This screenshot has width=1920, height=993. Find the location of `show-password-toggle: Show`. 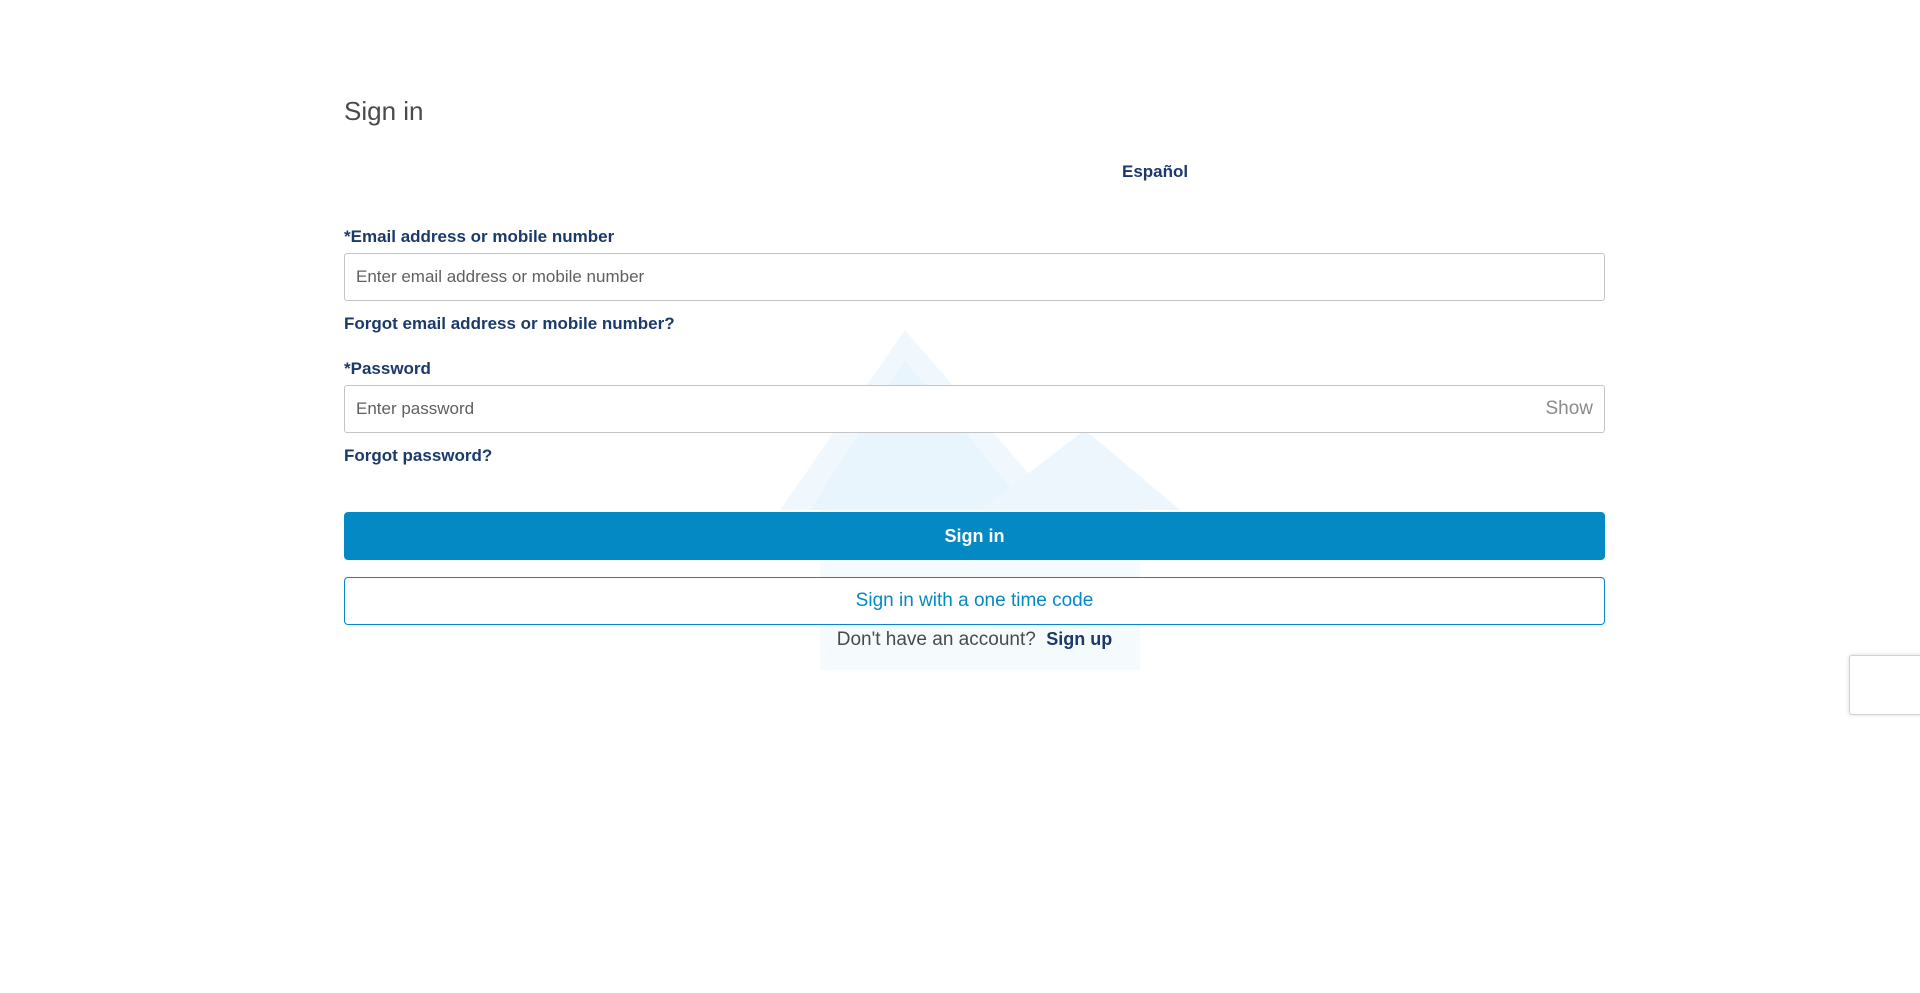

show-password-toggle: Show is located at coordinates (1569, 409).